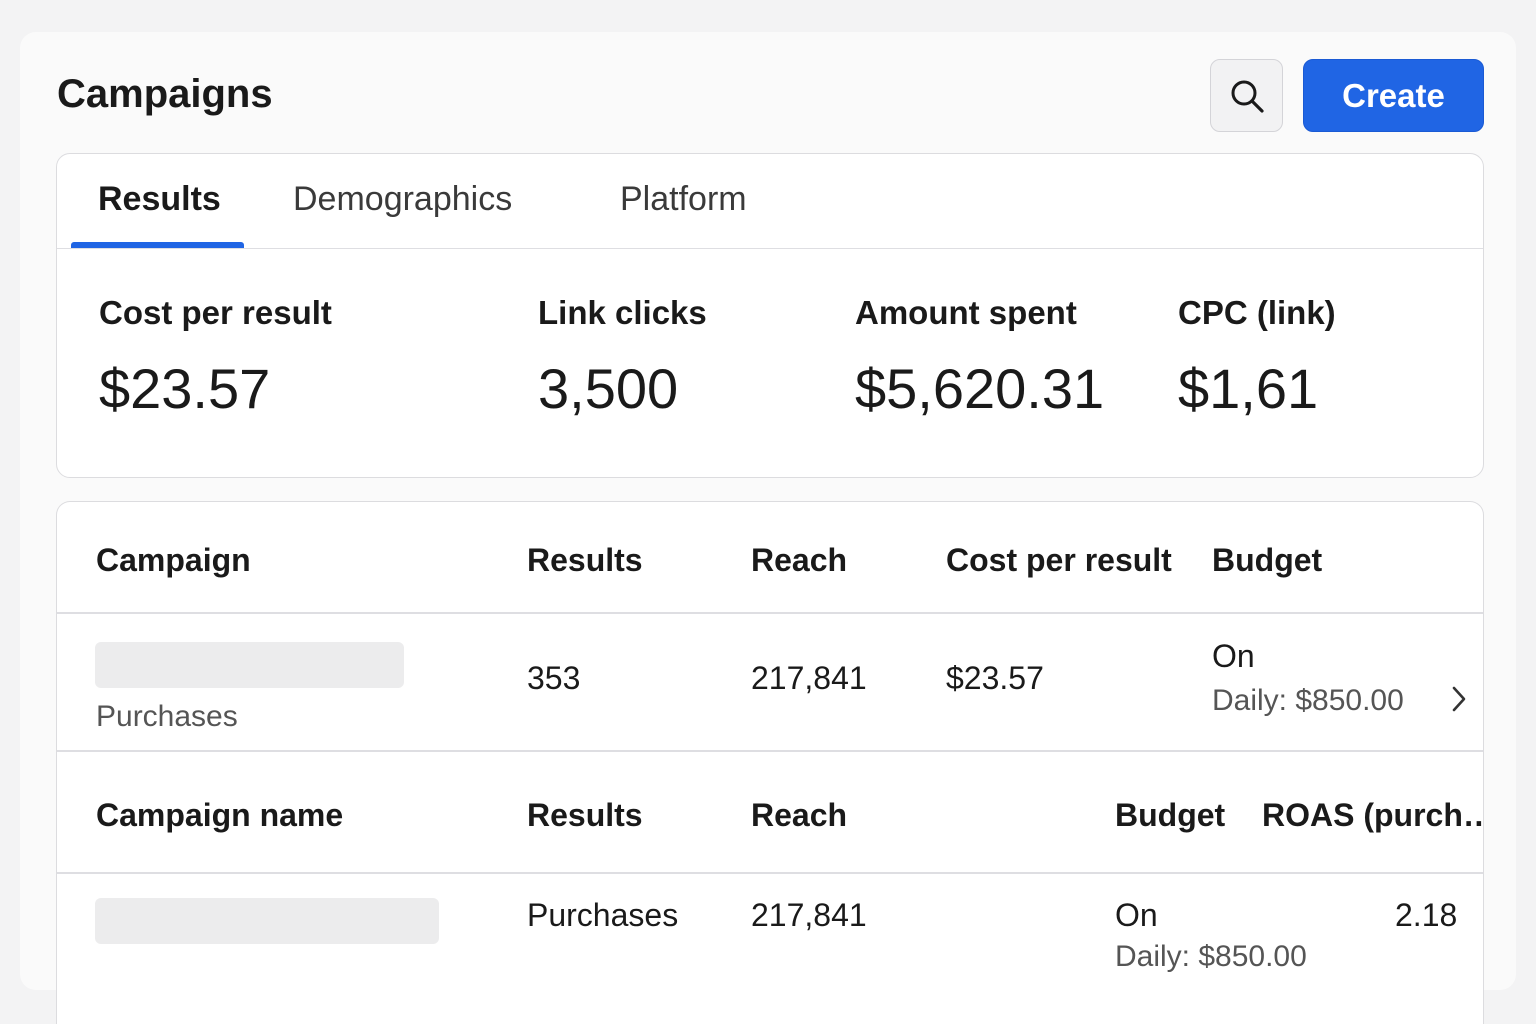  I want to click on metric-value: 3,500, so click(608, 388).